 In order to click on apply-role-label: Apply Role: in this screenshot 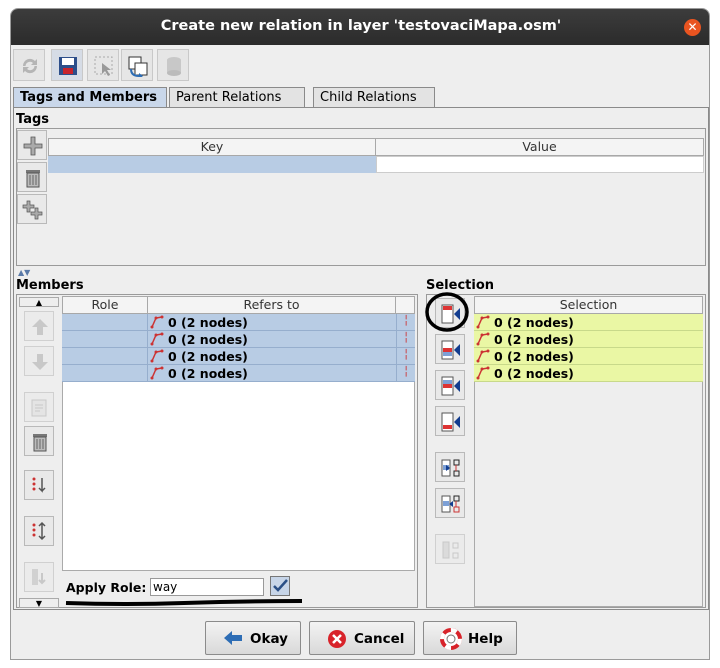, I will do `click(106, 587)`.